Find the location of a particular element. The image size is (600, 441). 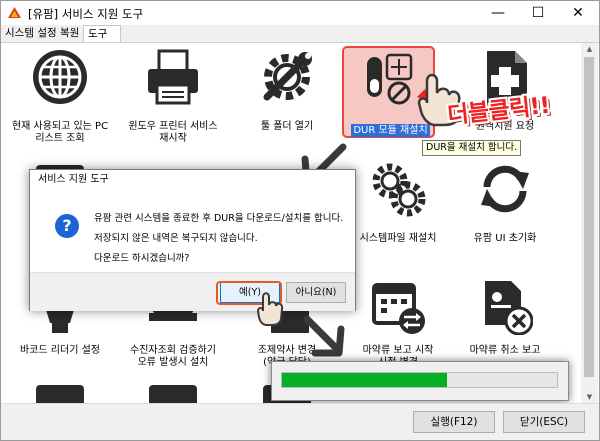

tool-label: 현재 사용되고 있는 PC is located at coordinates (60, 126).